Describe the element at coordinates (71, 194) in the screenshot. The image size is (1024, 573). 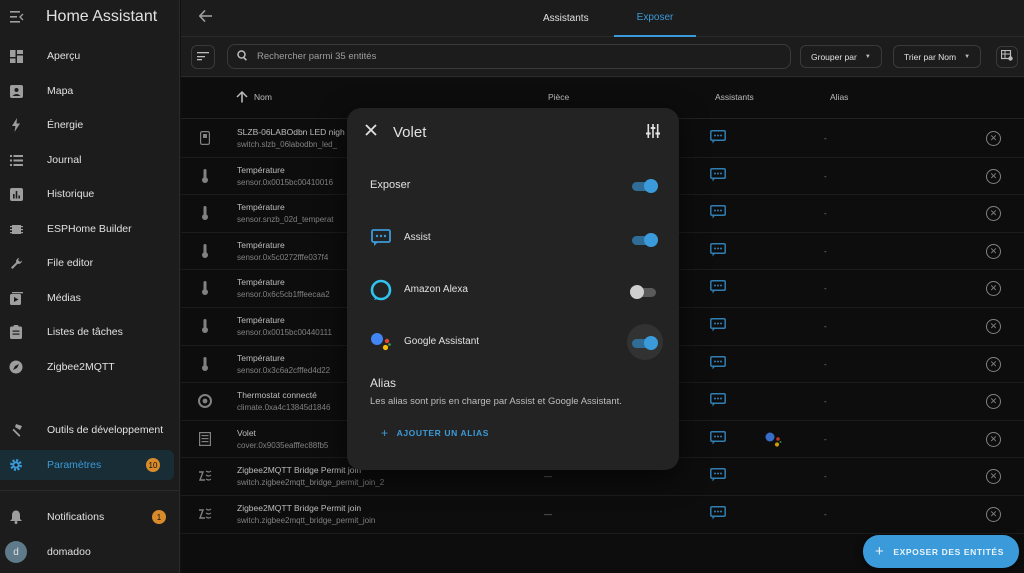
I see `sidebar-item-label: Historique` at that location.